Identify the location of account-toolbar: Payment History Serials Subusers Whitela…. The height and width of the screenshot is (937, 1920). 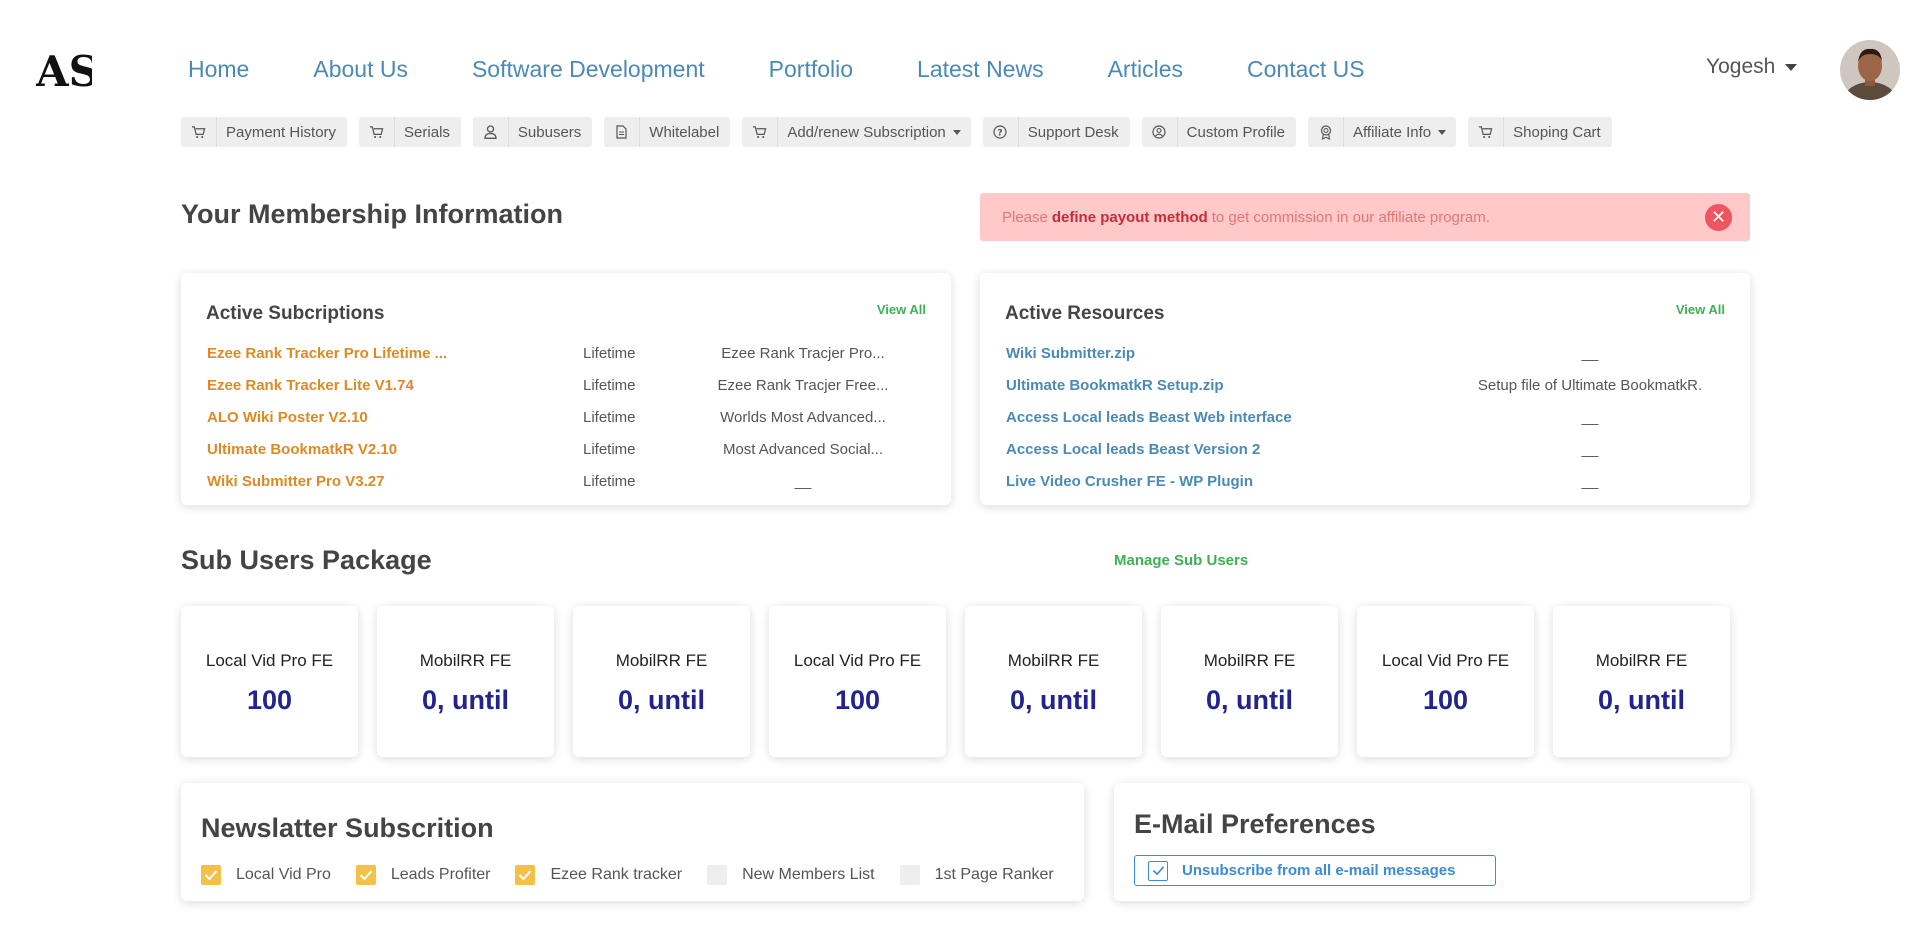
(902, 132).